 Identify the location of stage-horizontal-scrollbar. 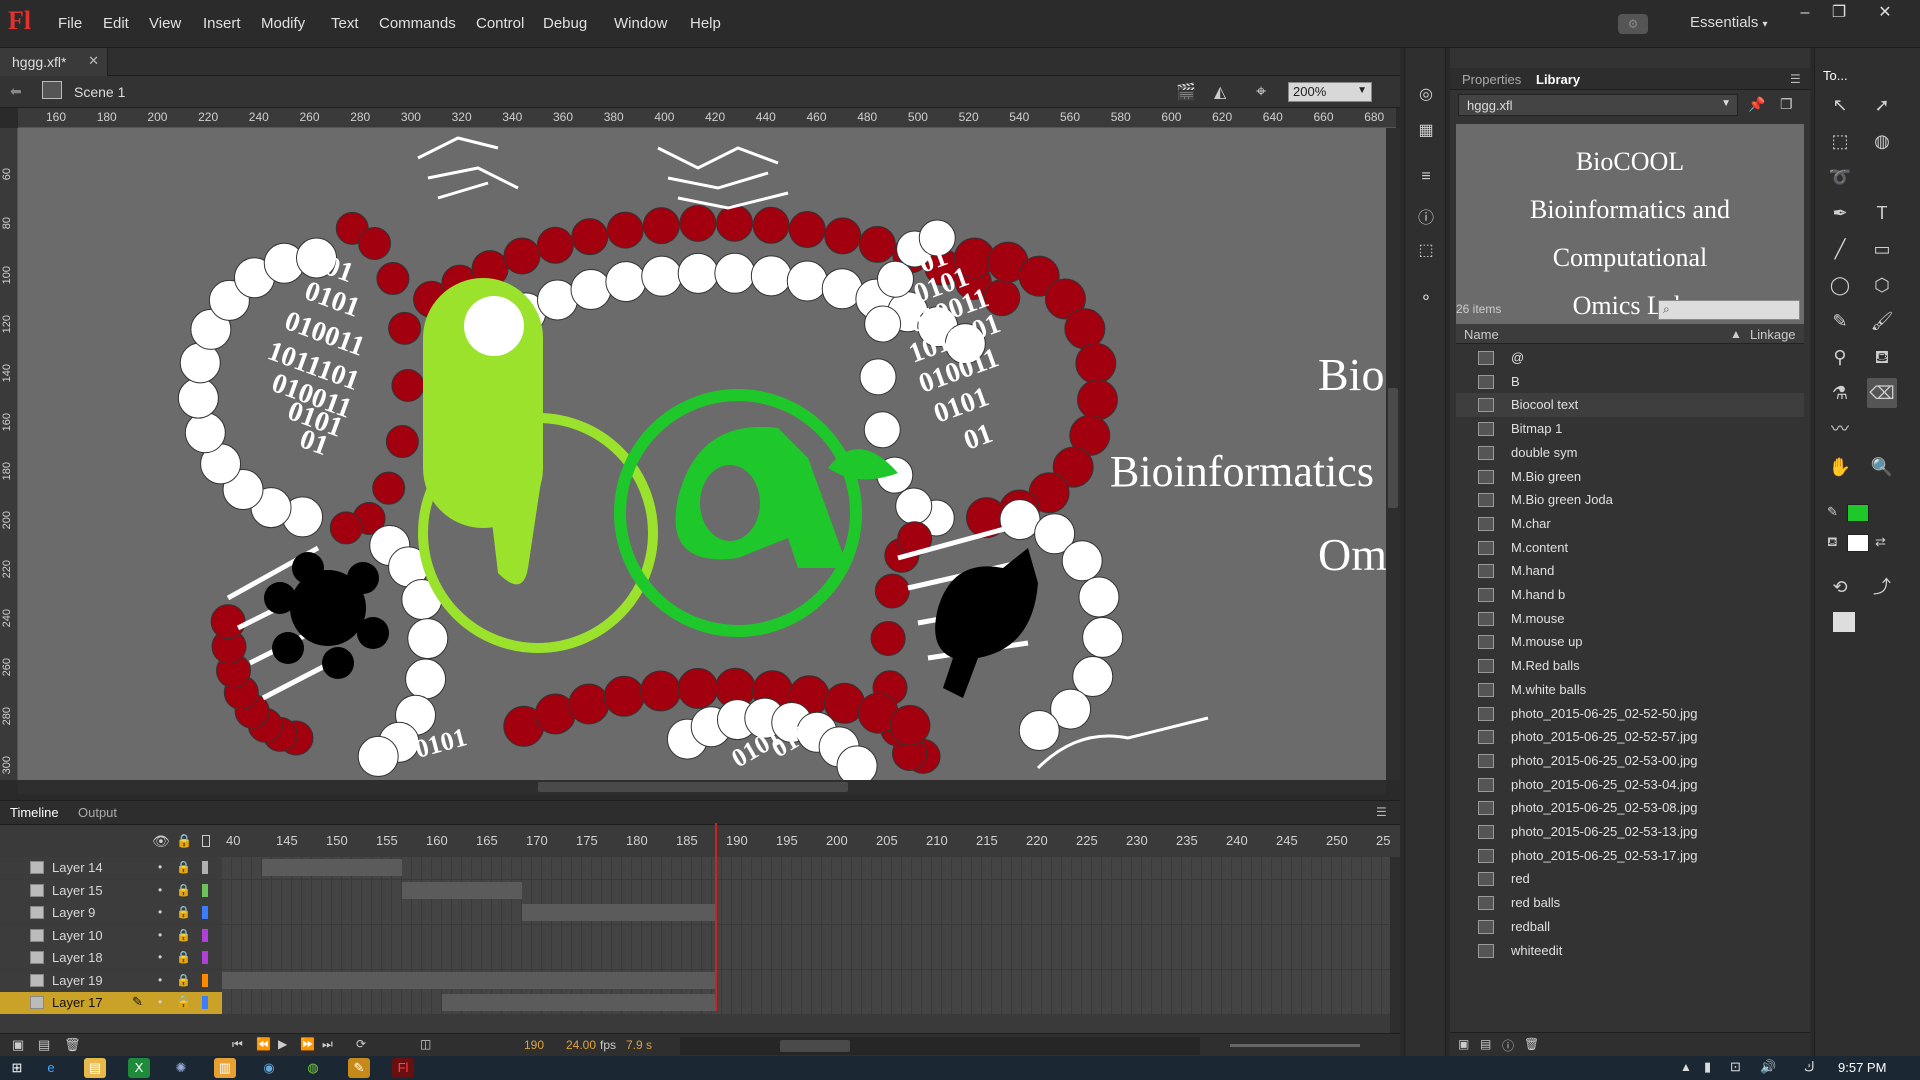
(702, 787).